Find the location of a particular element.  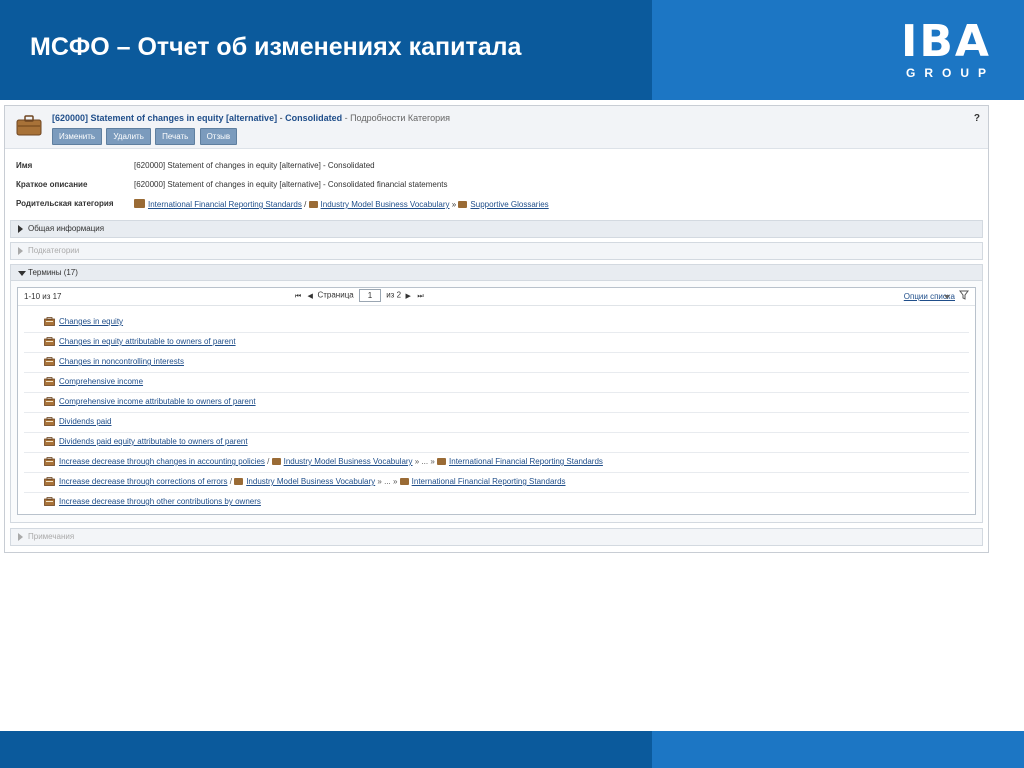

logo-main: IBA is located at coordinates (946, 41).